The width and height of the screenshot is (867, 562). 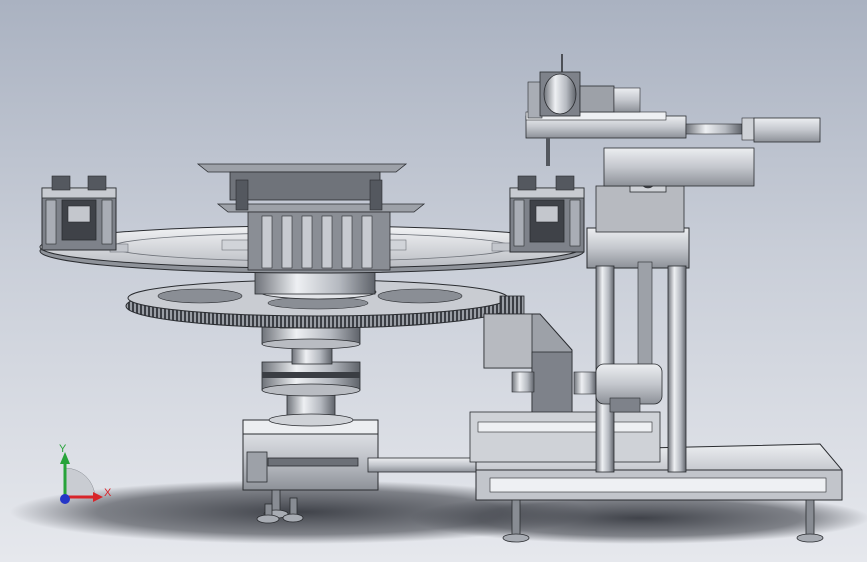 What do you see at coordinates (310, 455) in the screenshot?
I see `turntable-base-block` at bounding box center [310, 455].